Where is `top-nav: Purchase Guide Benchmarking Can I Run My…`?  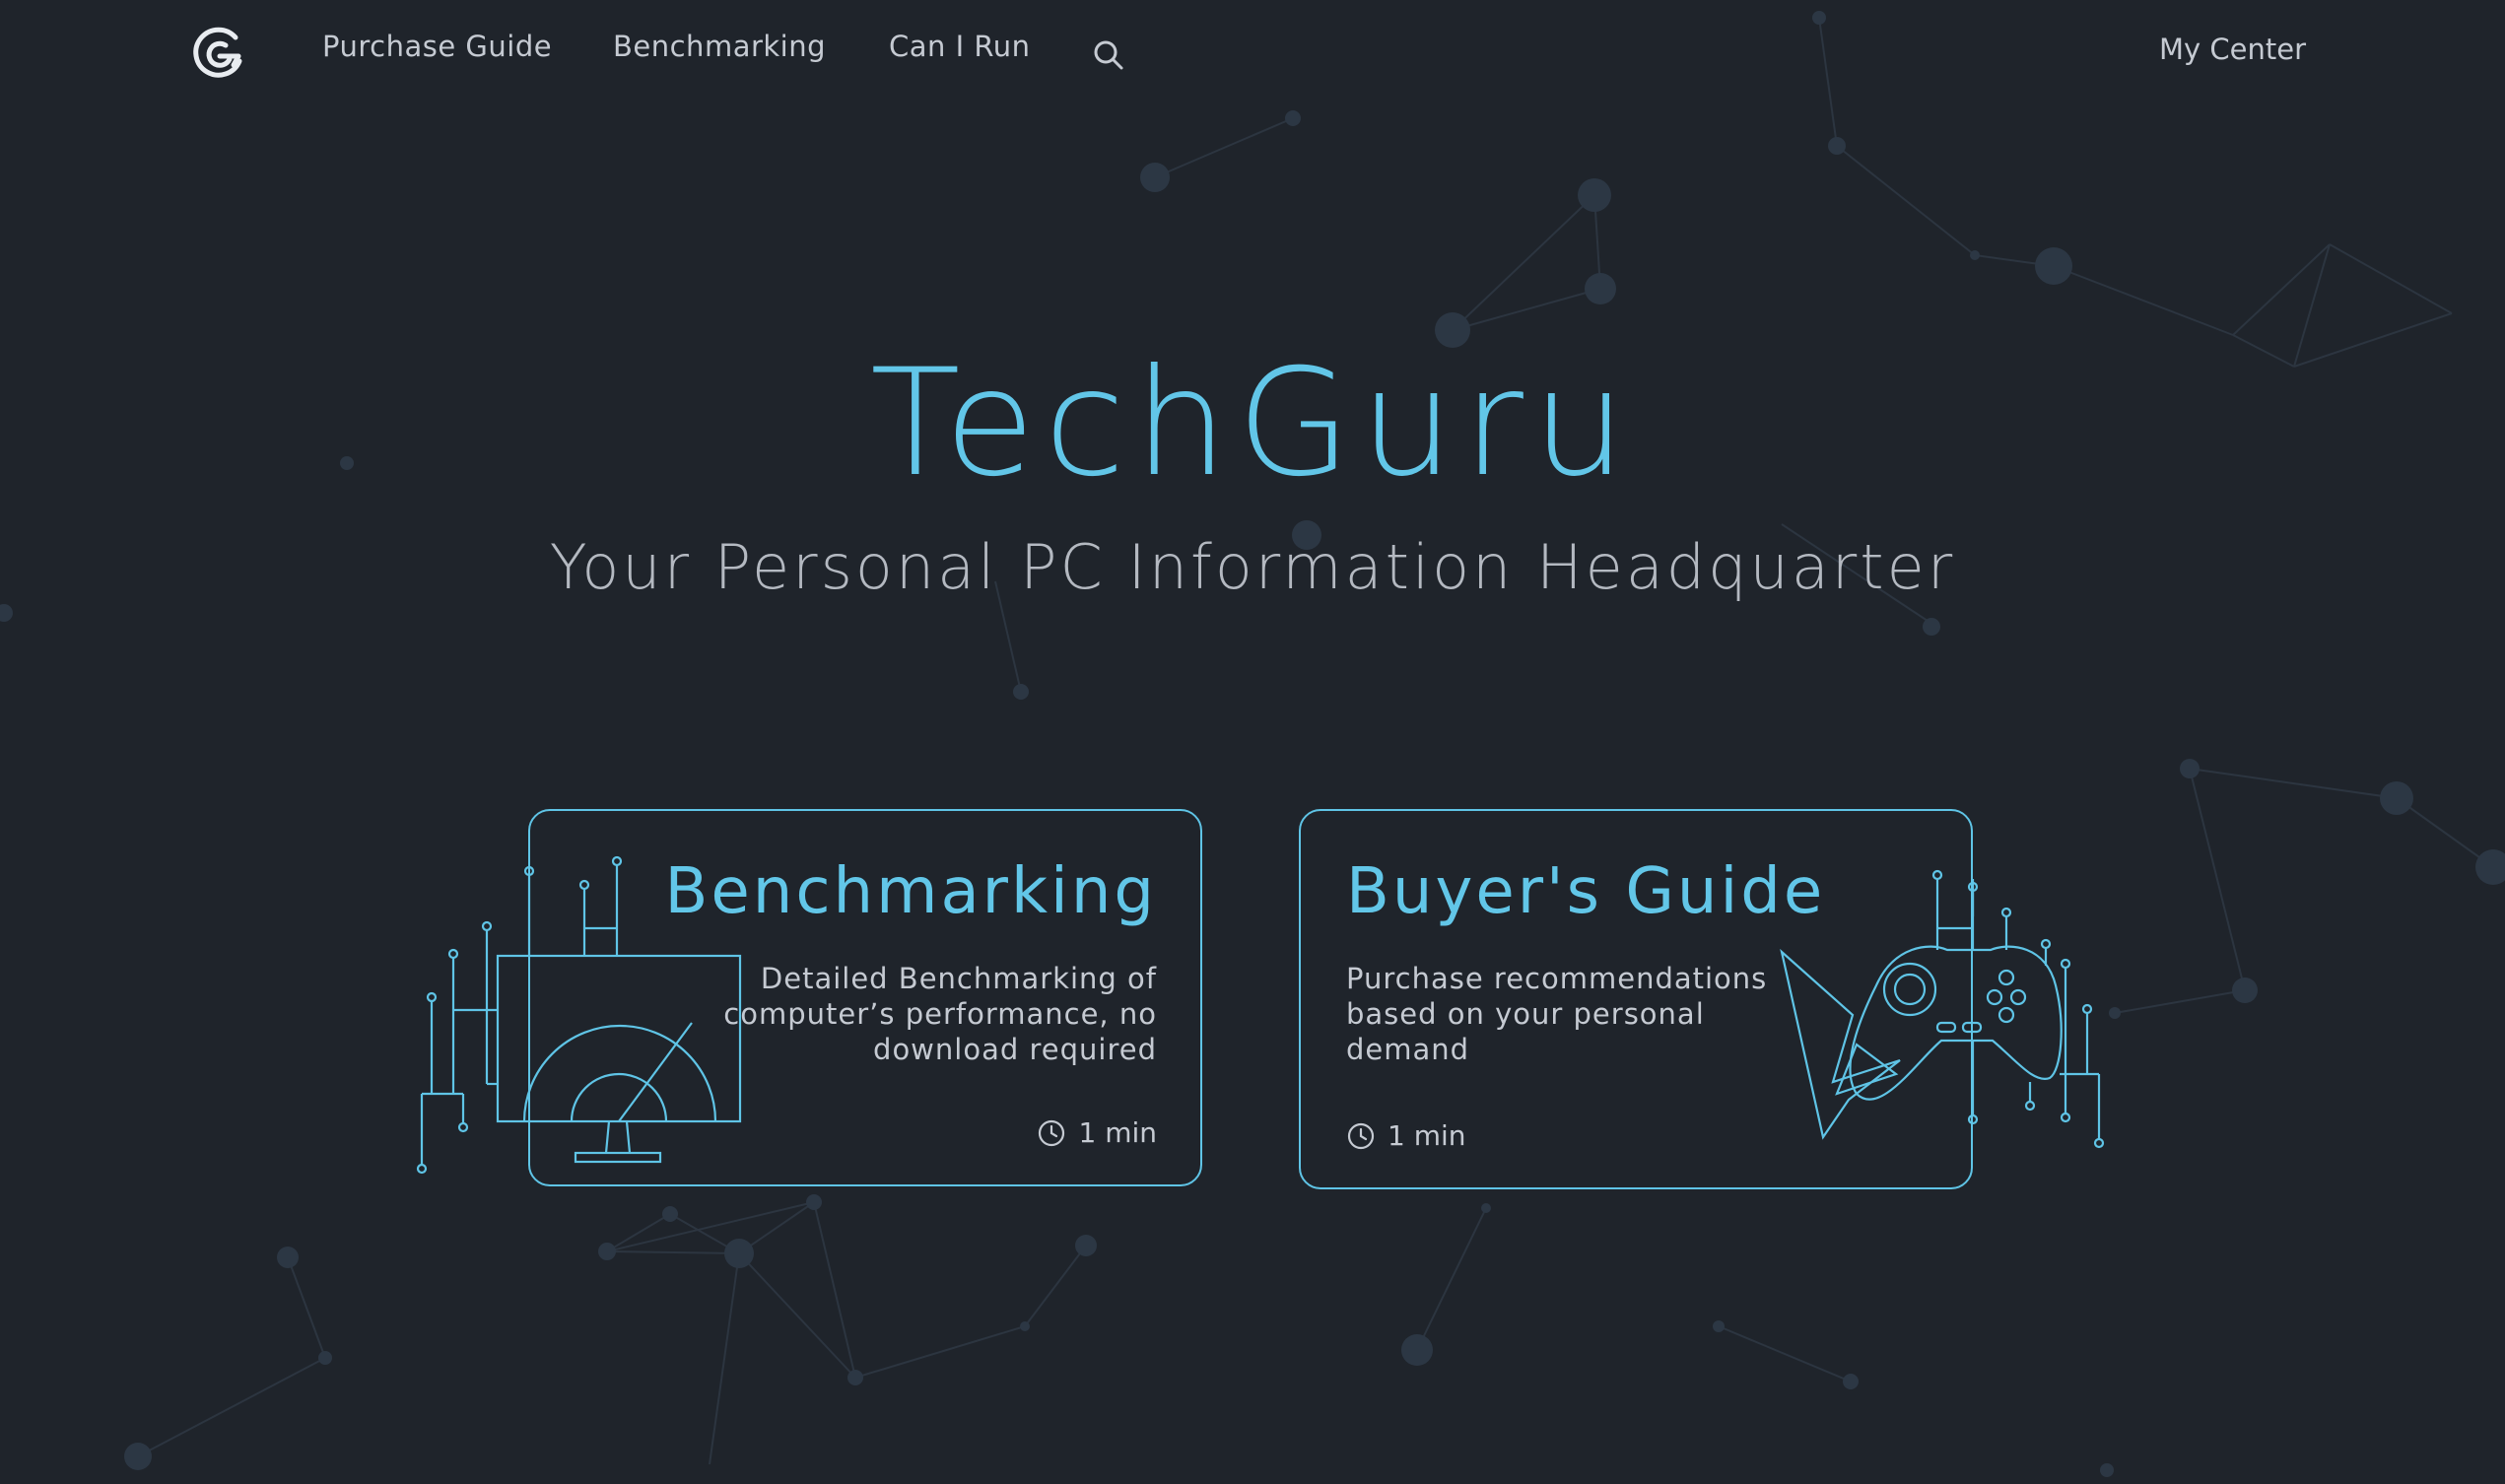
top-nav: Purchase Guide Benchmarking Can I Run My… is located at coordinates (1252, 54).